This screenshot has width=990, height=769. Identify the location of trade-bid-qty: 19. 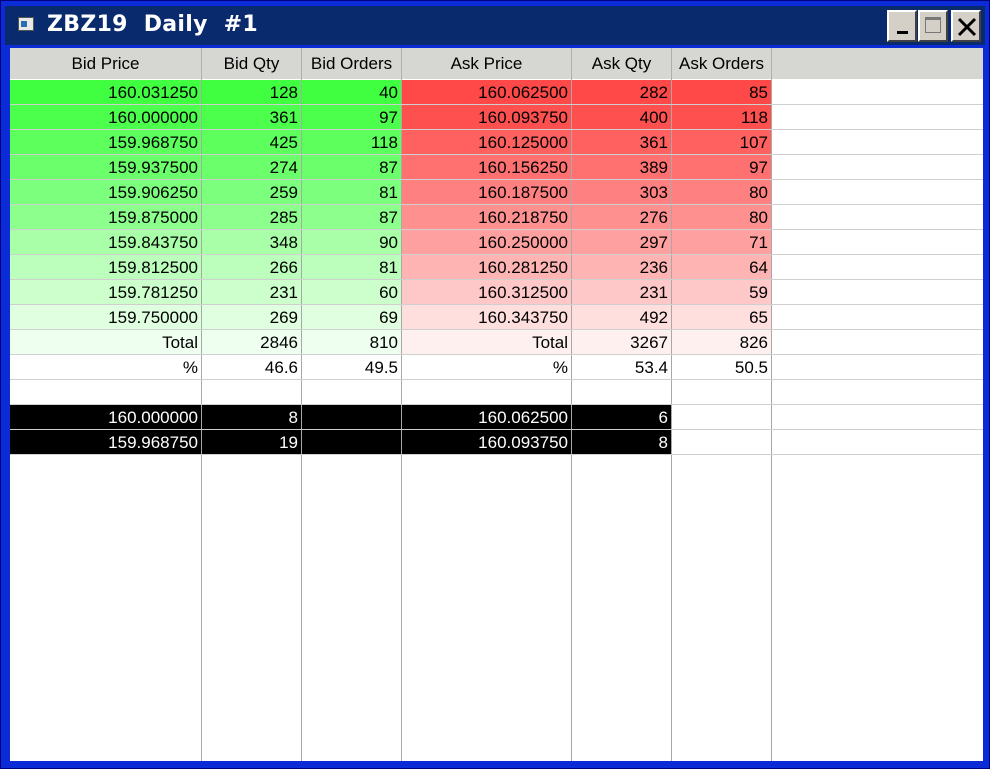
(251, 442).